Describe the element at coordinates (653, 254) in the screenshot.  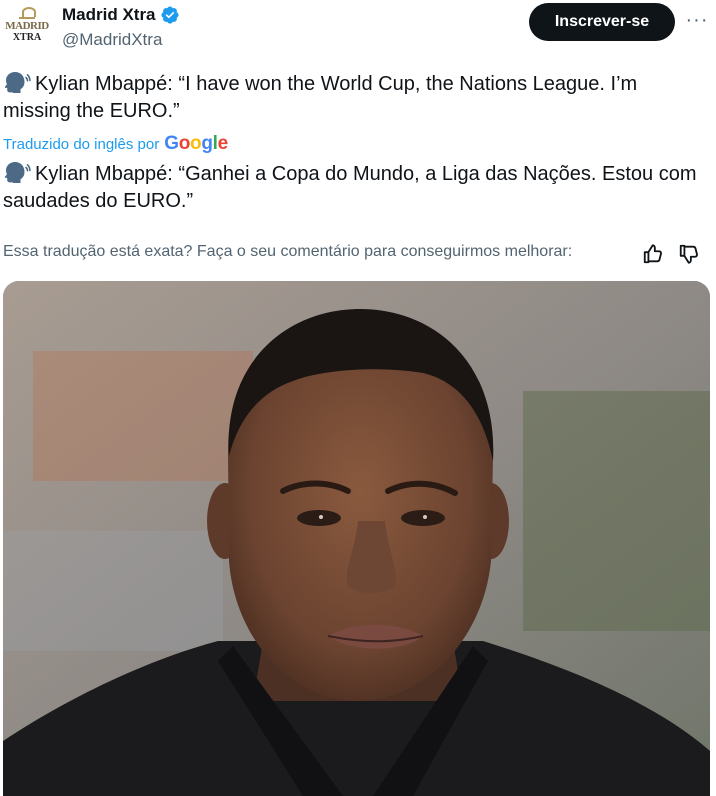
I see `thumbs-up-icon` at that location.